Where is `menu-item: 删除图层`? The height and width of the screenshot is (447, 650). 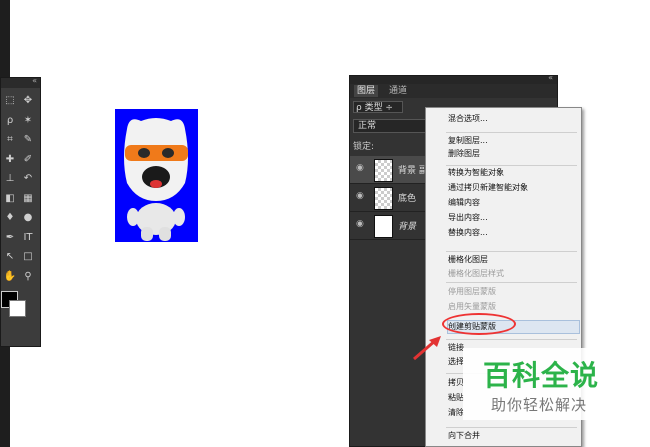 menu-item: 删除图层 is located at coordinates (464, 154).